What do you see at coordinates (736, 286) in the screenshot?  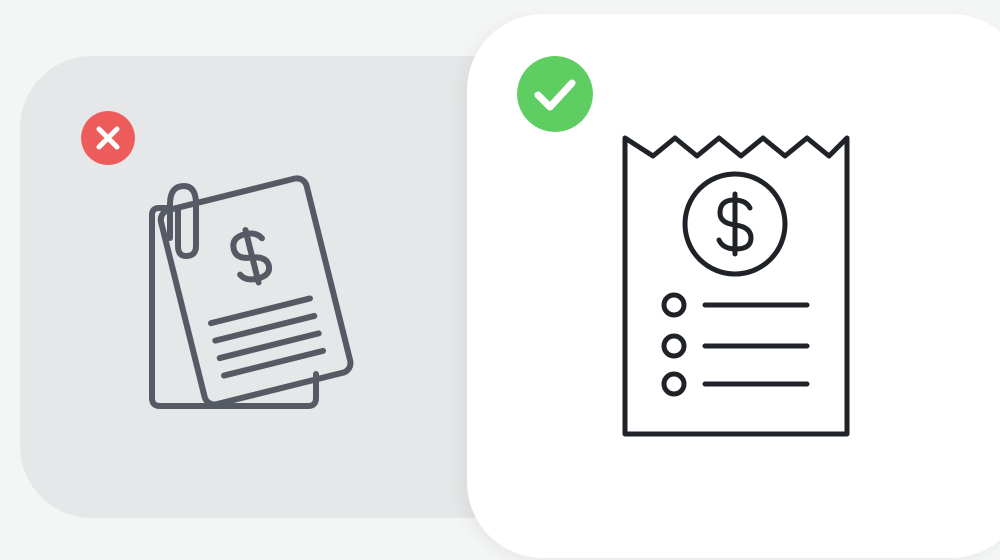 I see `receipt-icon` at bounding box center [736, 286].